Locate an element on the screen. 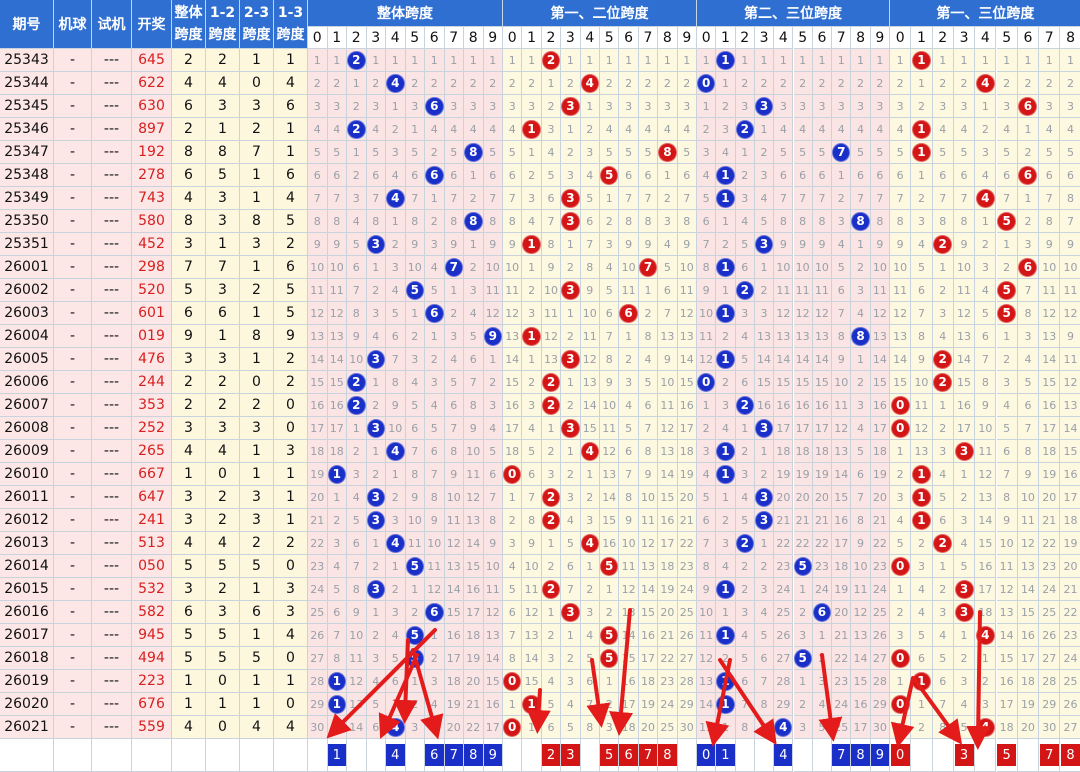  miss-count: 6 is located at coordinates (921, 290).